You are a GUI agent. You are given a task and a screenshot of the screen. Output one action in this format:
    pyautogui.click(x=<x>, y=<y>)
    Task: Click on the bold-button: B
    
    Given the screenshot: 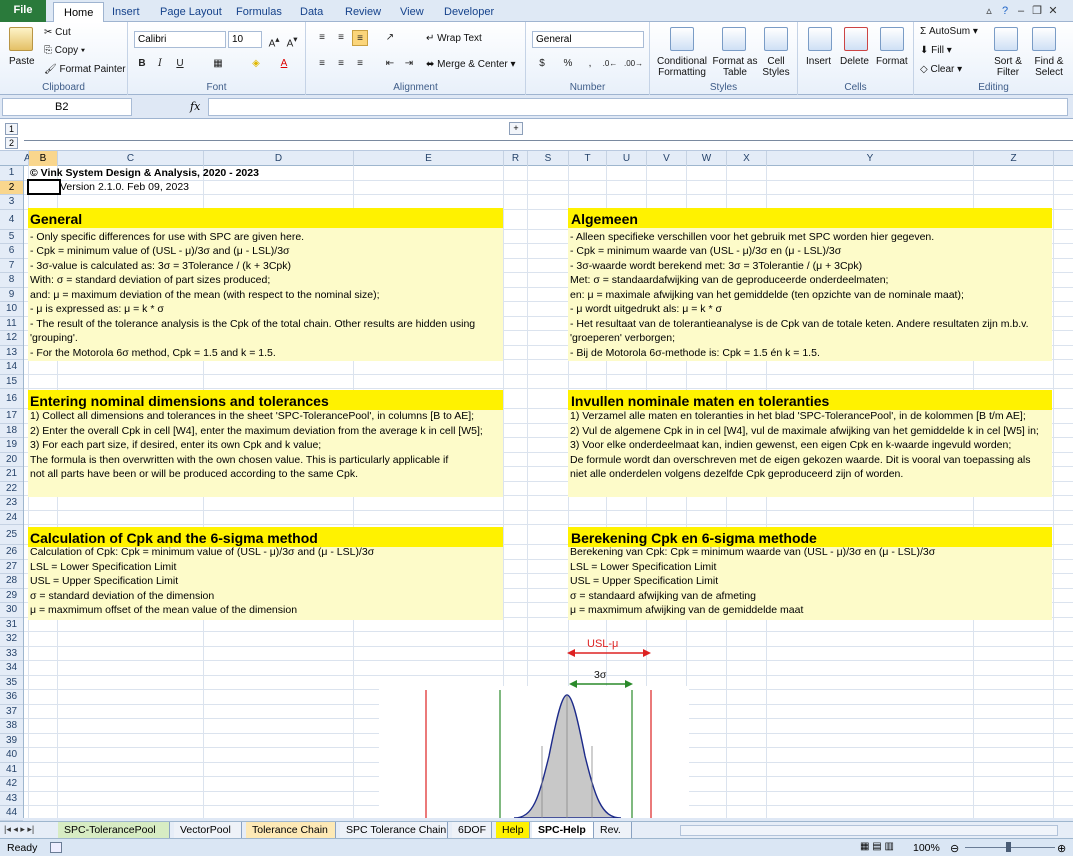 What is the action you would take?
    pyautogui.click(x=142, y=64)
    